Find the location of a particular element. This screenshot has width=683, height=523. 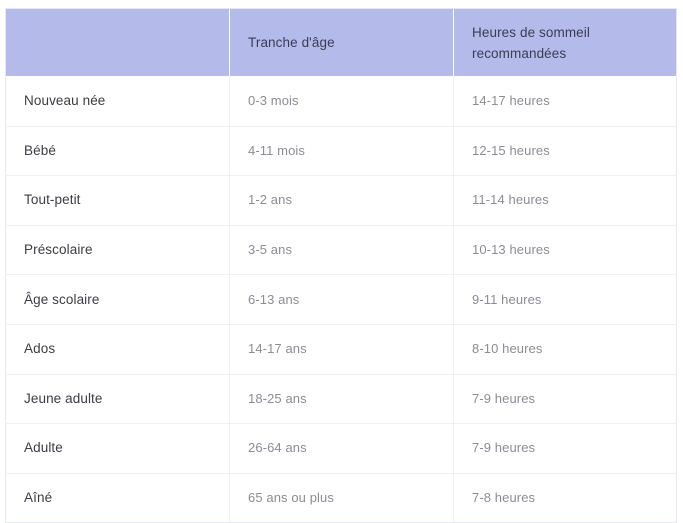

cell-age-range: 6-13 ans is located at coordinates (341, 299).